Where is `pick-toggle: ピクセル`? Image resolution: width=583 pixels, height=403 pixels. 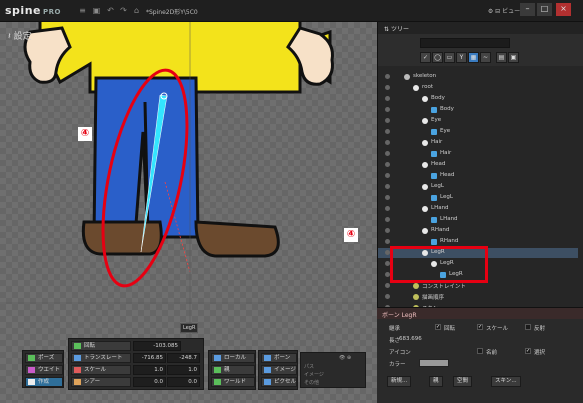
pick-toggle: ピクセル is located at coordinates (279, 382).